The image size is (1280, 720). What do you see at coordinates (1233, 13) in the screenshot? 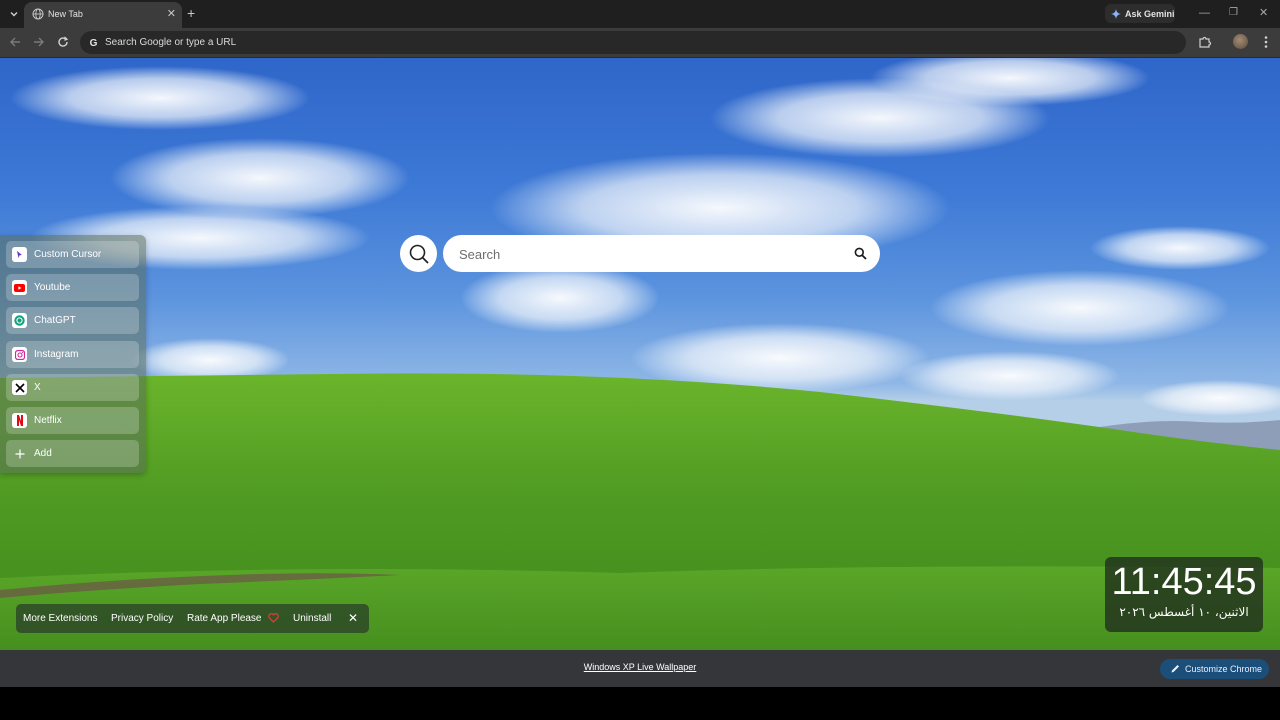
I see `restore-icon: ❐` at bounding box center [1233, 13].